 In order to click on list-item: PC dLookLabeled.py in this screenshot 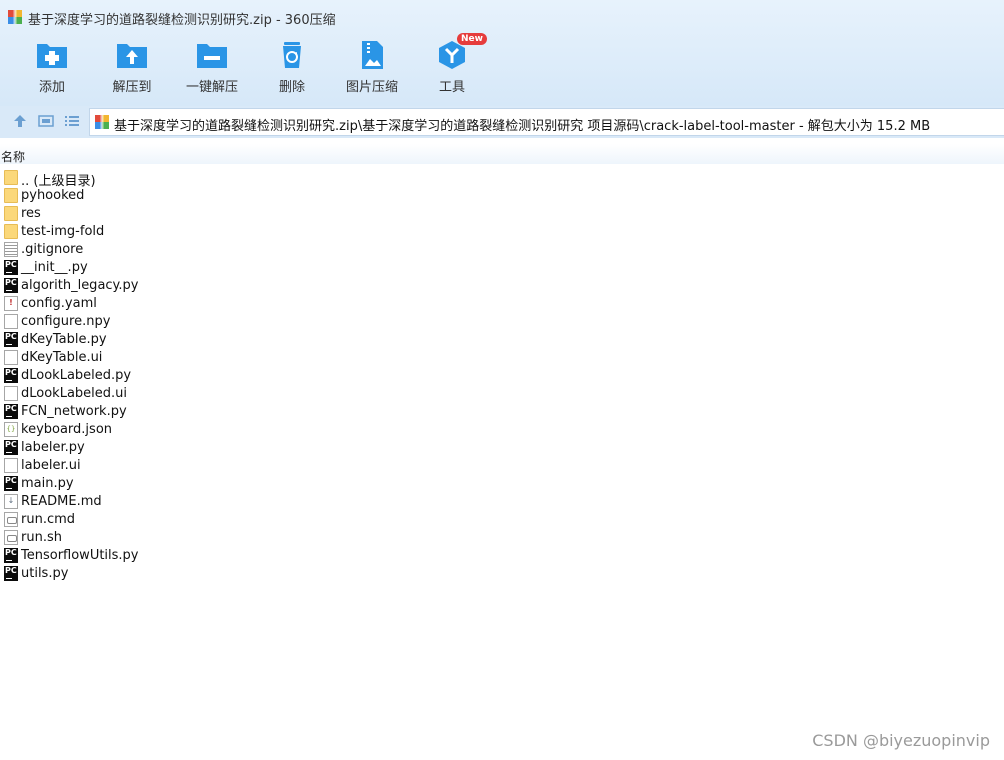, I will do `click(502, 376)`.